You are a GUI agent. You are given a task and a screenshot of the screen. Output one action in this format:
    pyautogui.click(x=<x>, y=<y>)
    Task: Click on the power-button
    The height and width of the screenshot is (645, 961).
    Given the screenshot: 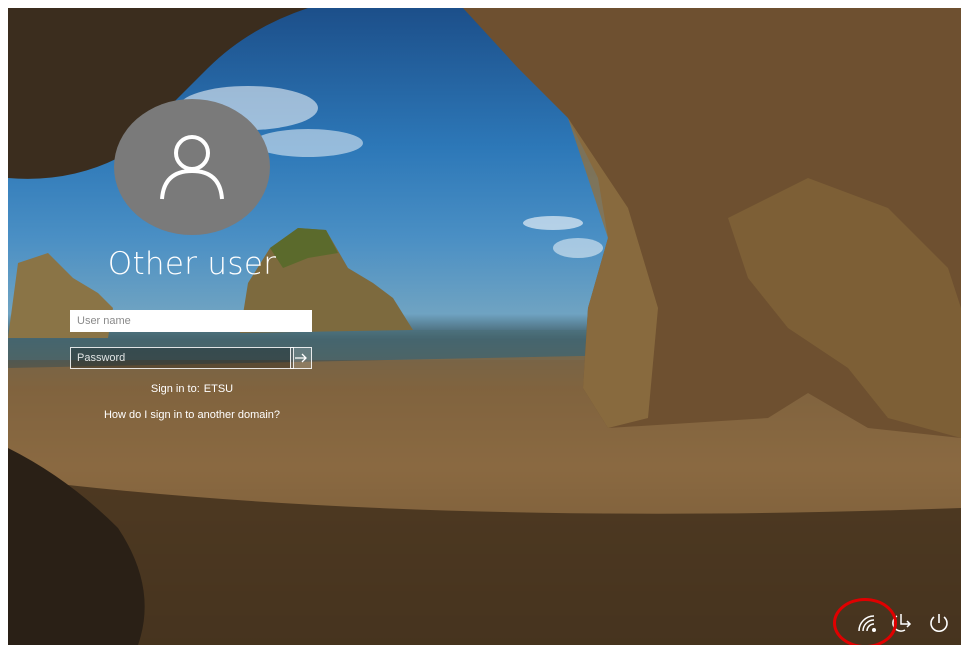 What is the action you would take?
    pyautogui.click(x=939, y=623)
    